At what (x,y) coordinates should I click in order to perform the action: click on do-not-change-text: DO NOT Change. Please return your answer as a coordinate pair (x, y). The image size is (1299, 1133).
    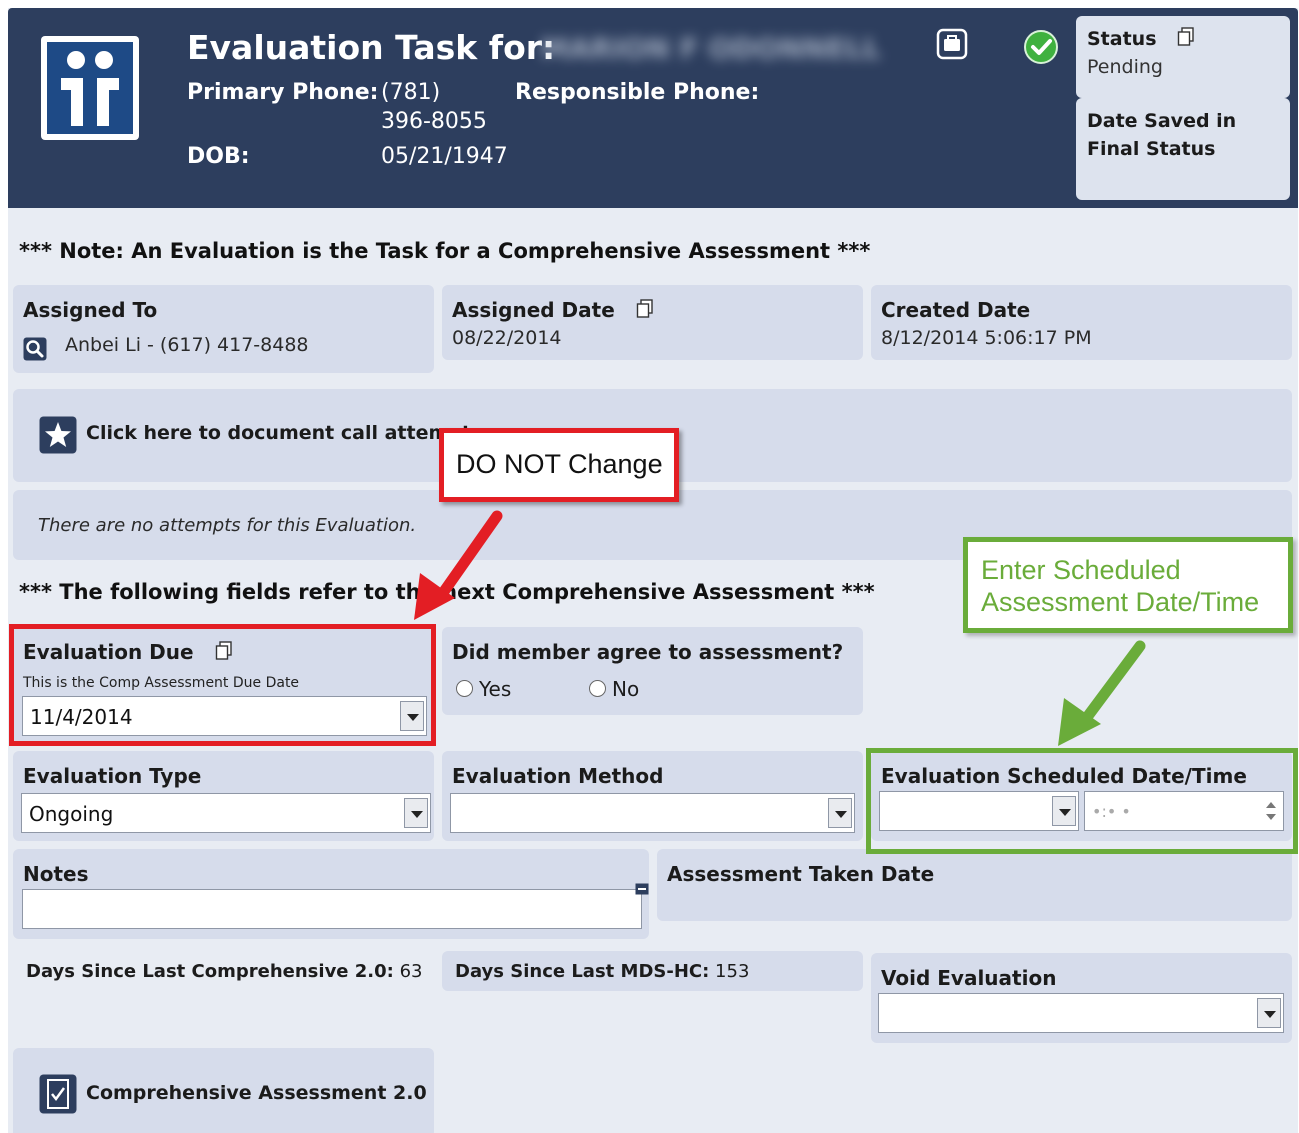
    Looking at the image, I should click on (559, 464).